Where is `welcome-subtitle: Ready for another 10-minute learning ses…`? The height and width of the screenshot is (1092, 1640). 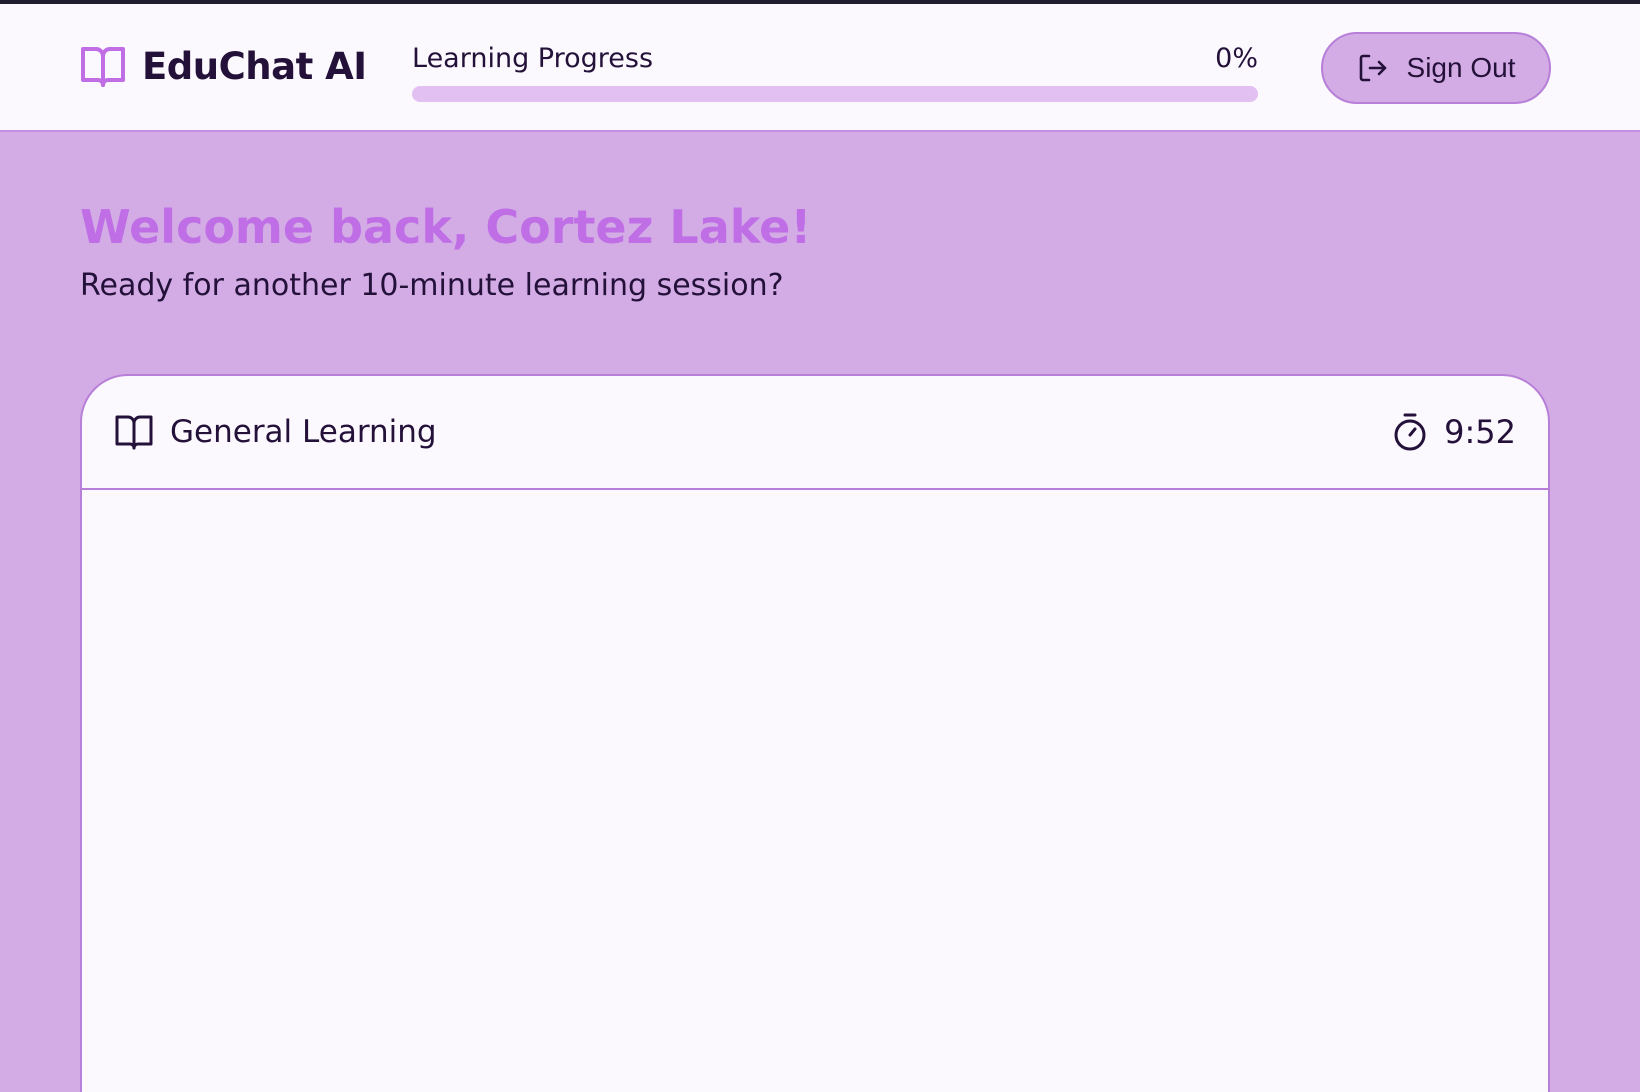 welcome-subtitle: Ready for another 10-minute learning ses… is located at coordinates (432, 285).